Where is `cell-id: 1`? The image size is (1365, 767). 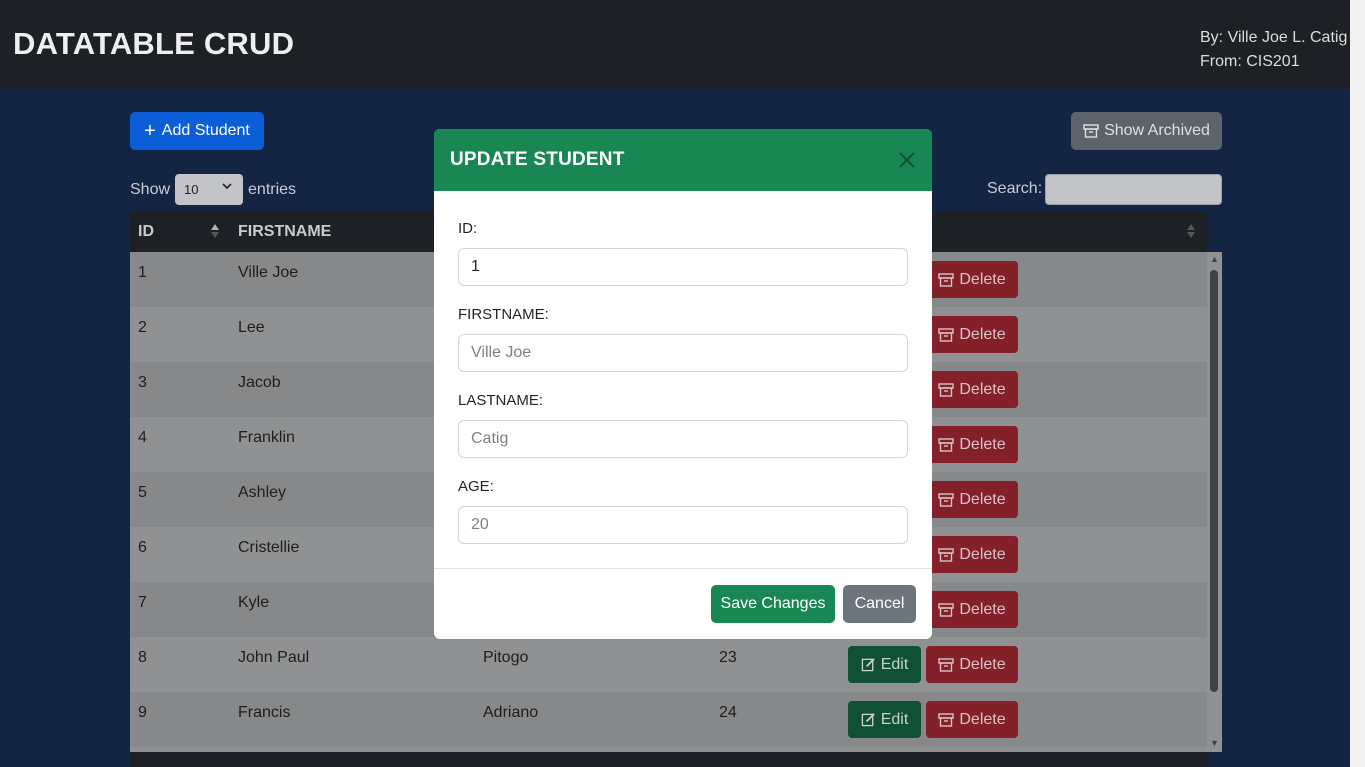
cell-id: 1 is located at coordinates (142, 272).